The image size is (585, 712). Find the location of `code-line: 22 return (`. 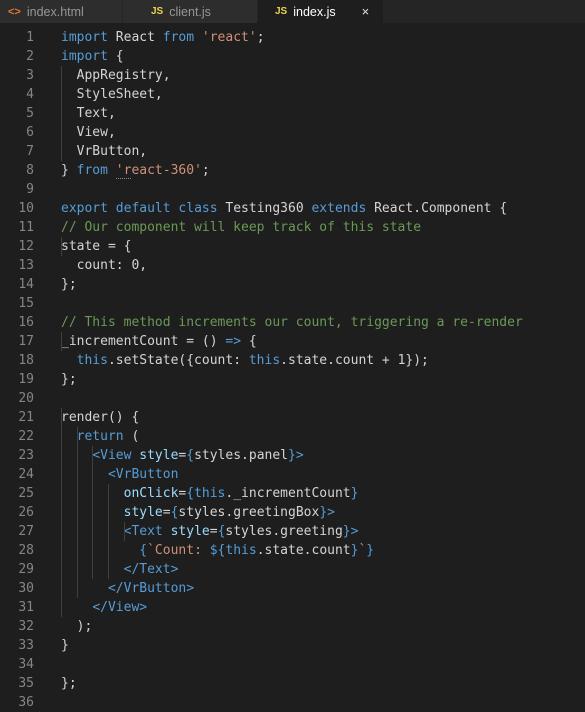

code-line: 22 return ( is located at coordinates (292, 436).